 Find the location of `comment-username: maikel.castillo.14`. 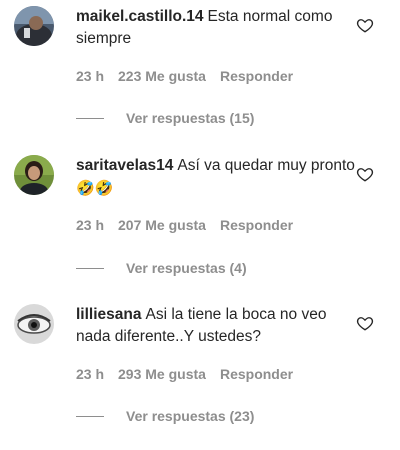

comment-username: maikel.castillo.14 is located at coordinates (140, 16).